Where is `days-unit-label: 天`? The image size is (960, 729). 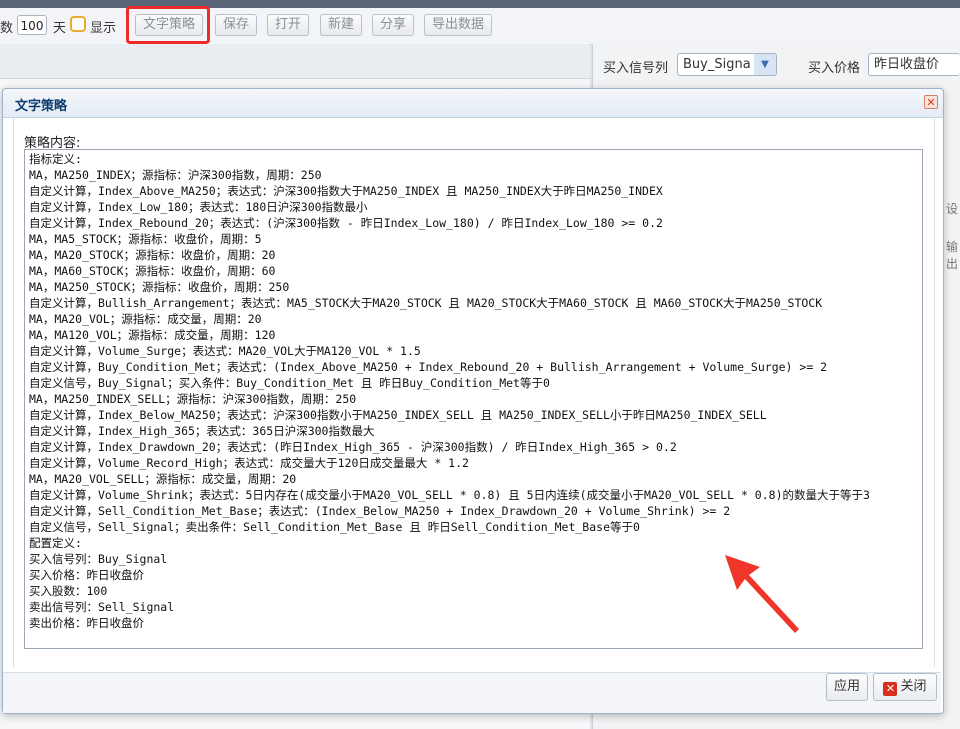
days-unit-label: 天 is located at coordinates (60, 28).